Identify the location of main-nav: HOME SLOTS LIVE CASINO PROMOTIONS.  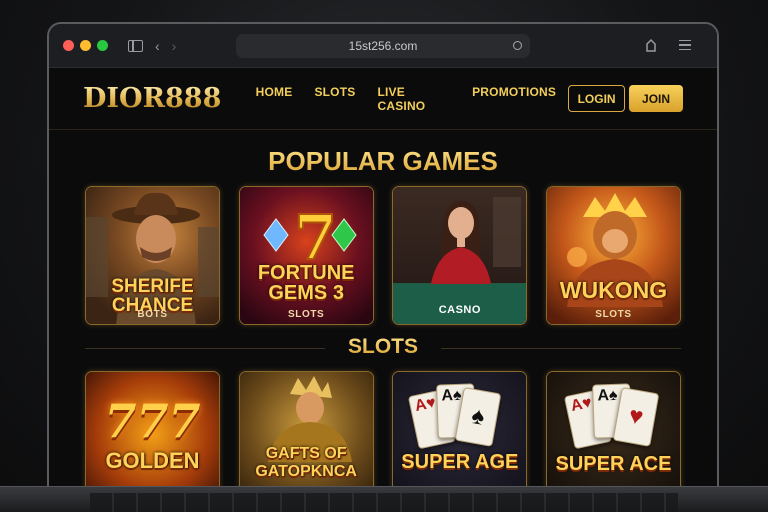
(417, 99).